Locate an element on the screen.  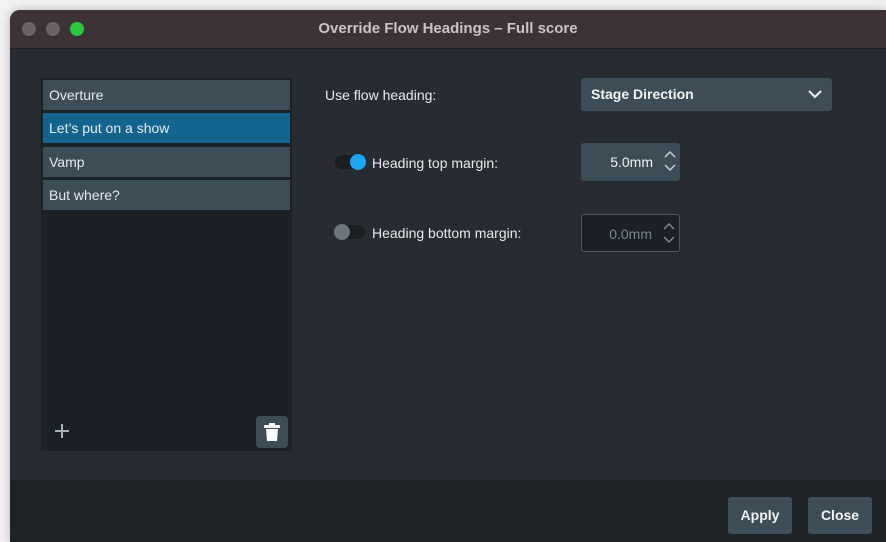
plus-icon is located at coordinates (62, 431).